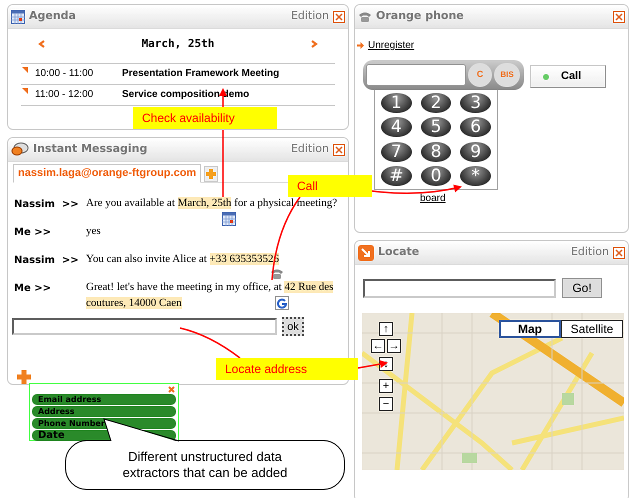  Describe the element at coordinates (330, 186) in the screenshot. I see `annotation-label: Call` at that location.